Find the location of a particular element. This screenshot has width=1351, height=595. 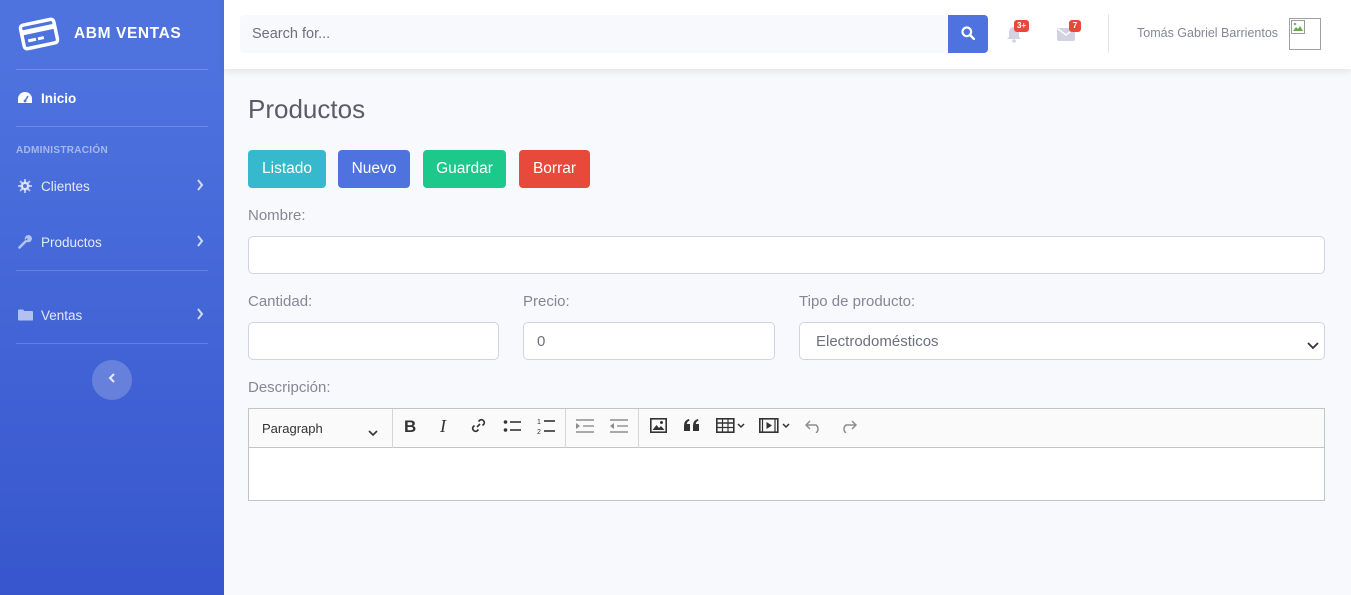

gear-icon is located at coordinates (25, 186).